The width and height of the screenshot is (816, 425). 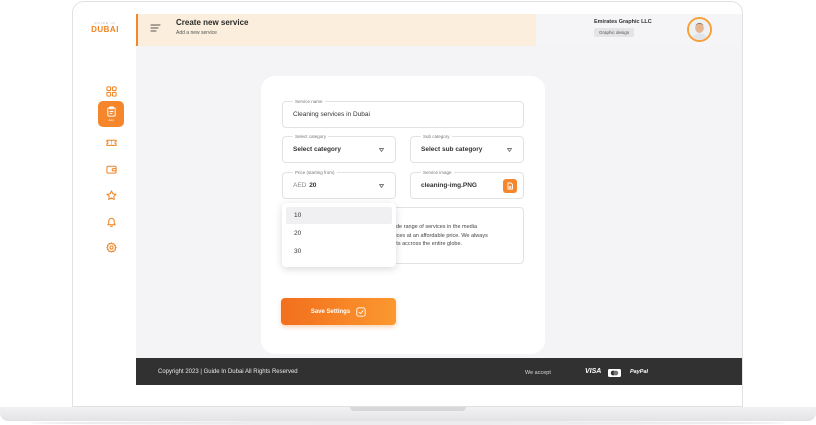 What do you see at coordinates (330, 311) in the screenshot?
I see `save-settings-label: Save Settings` at bounding box center [330, 311].